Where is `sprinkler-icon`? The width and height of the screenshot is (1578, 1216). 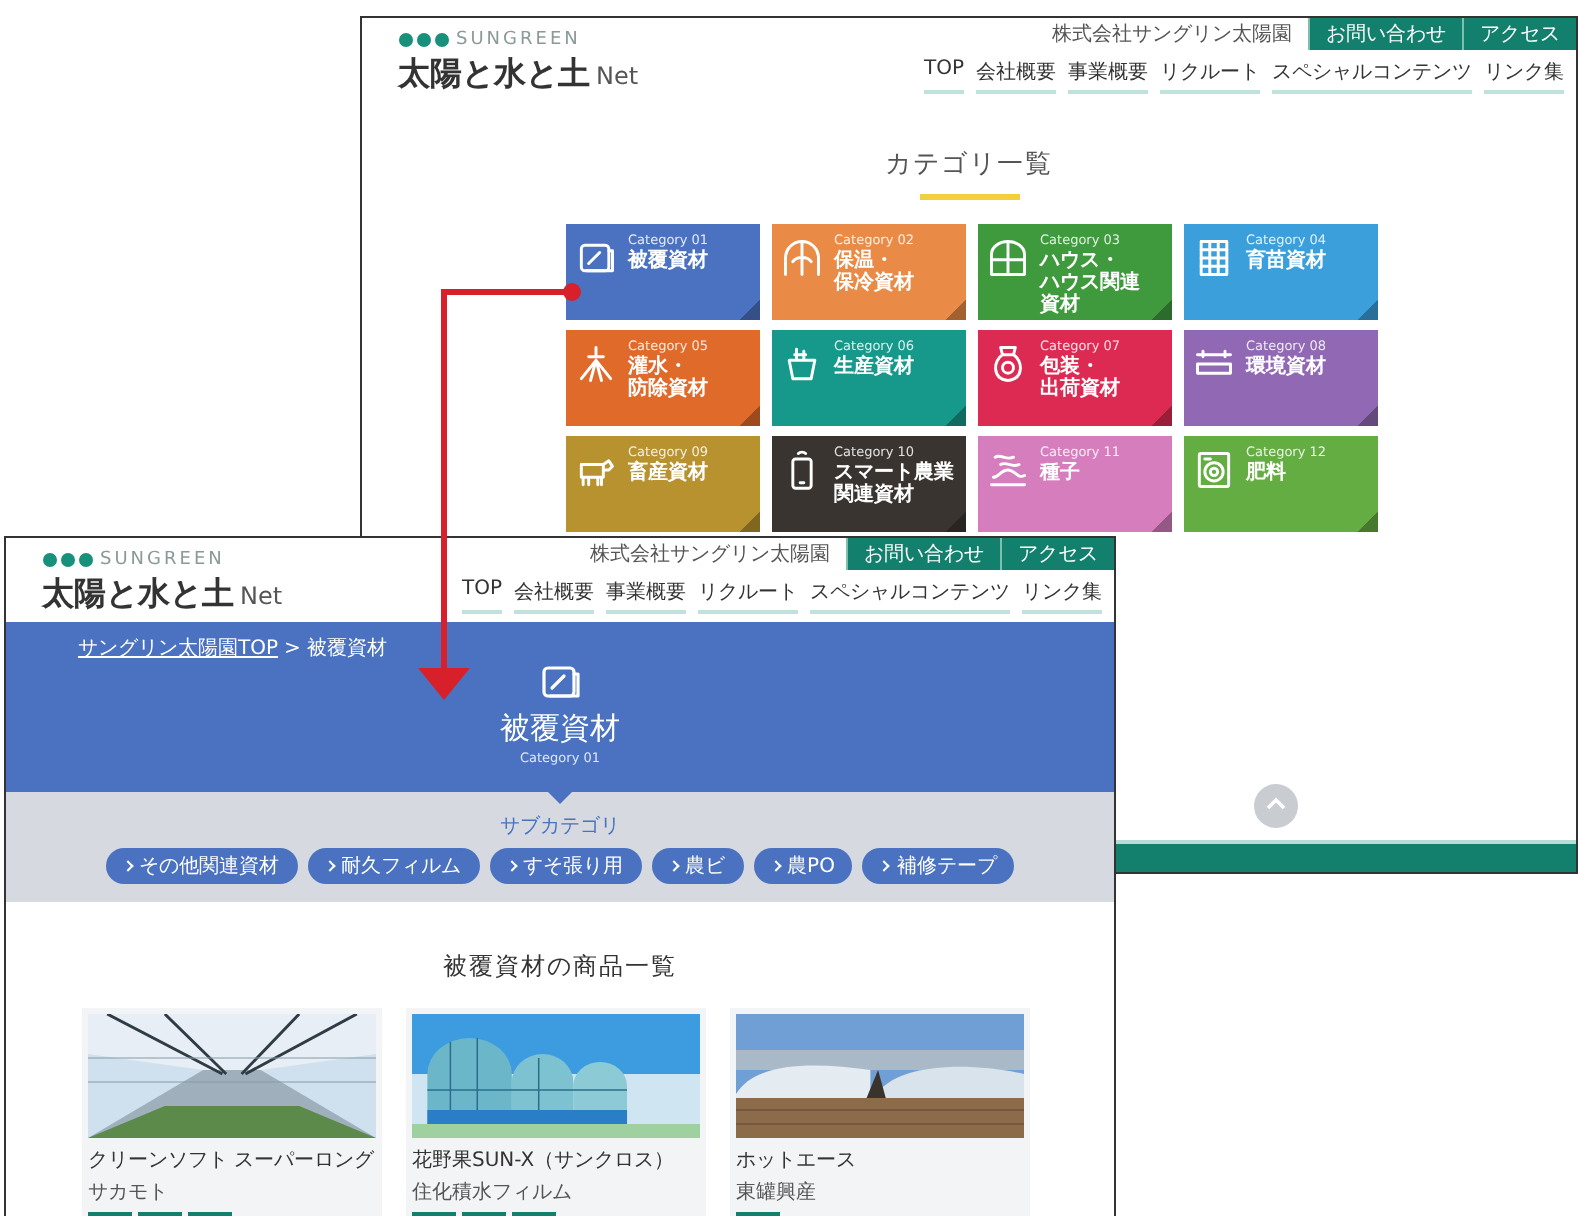
sprinkler-icon is located at coordinates (596, 364).